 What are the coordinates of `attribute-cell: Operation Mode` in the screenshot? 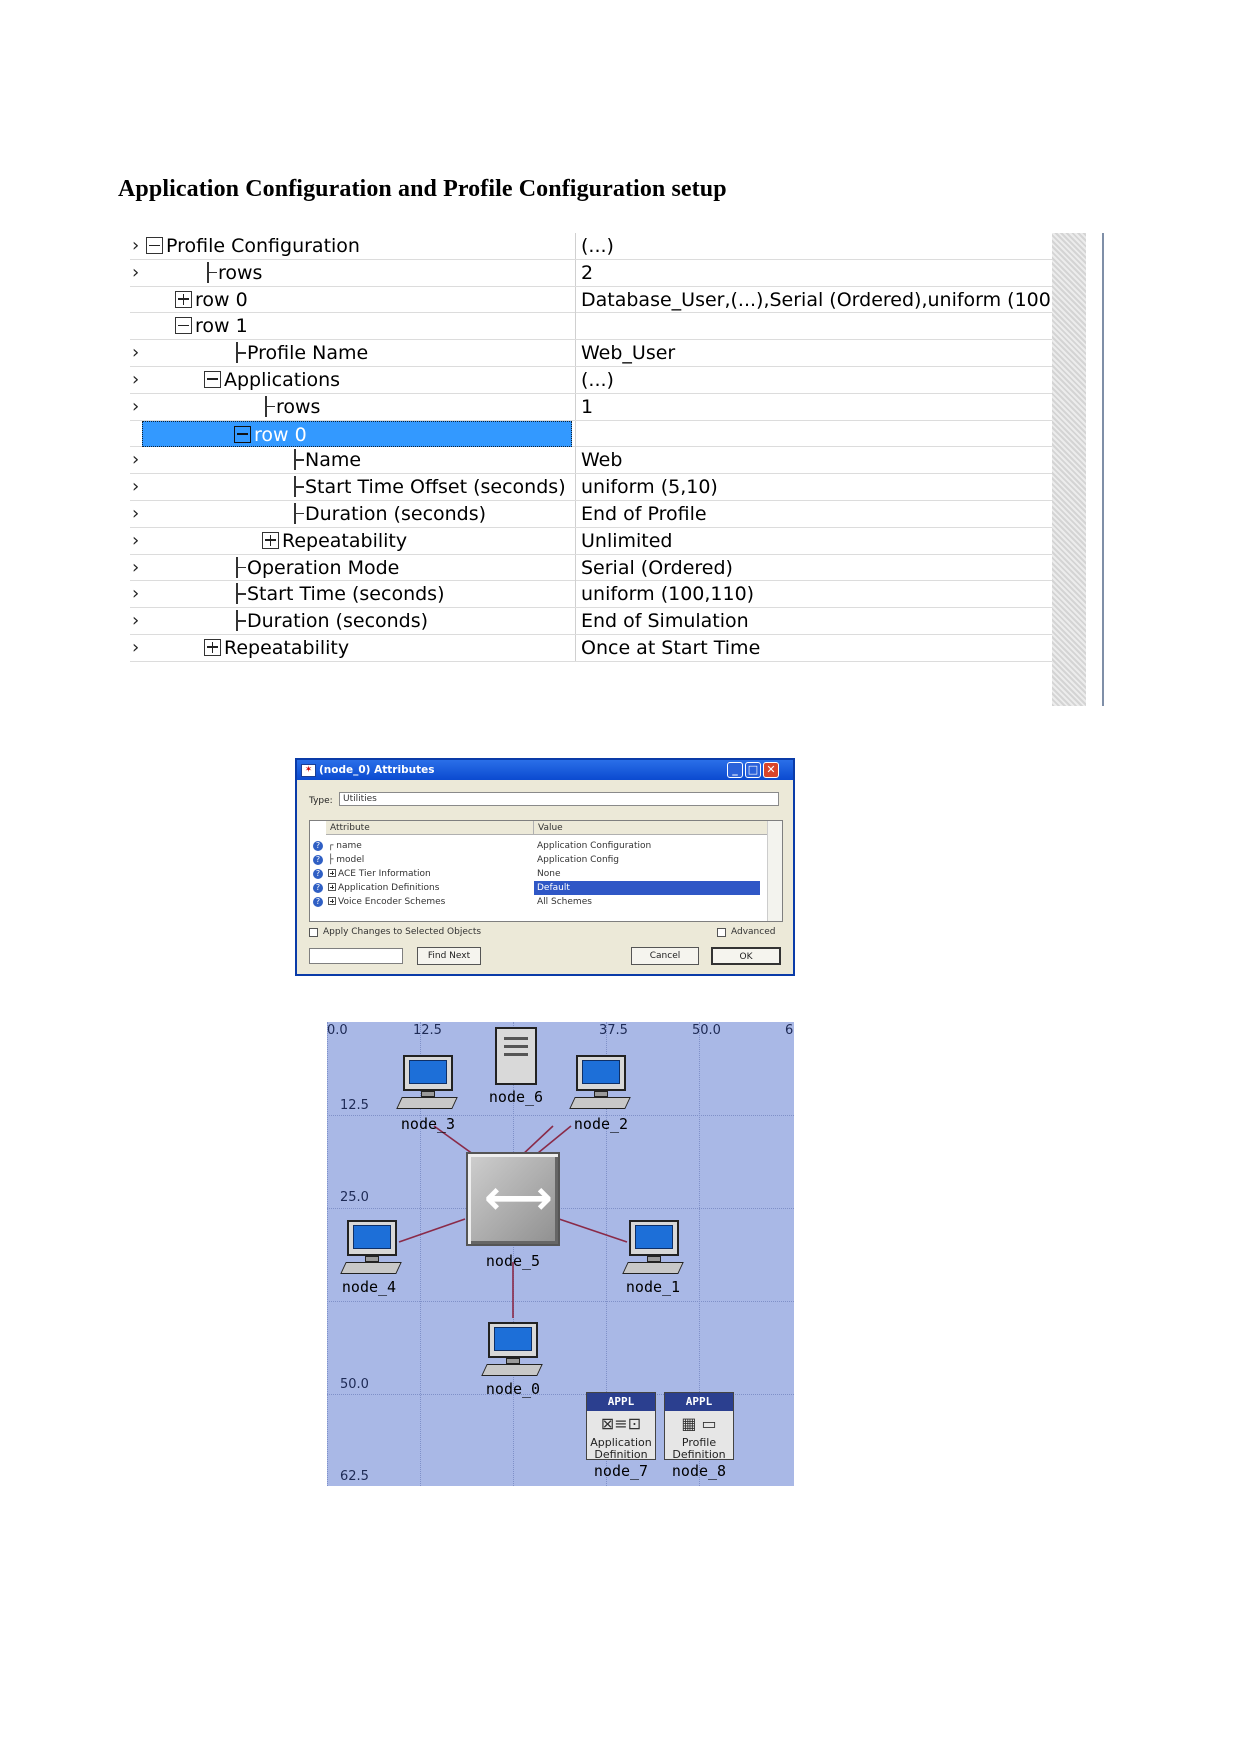 It's located at (357, 568).